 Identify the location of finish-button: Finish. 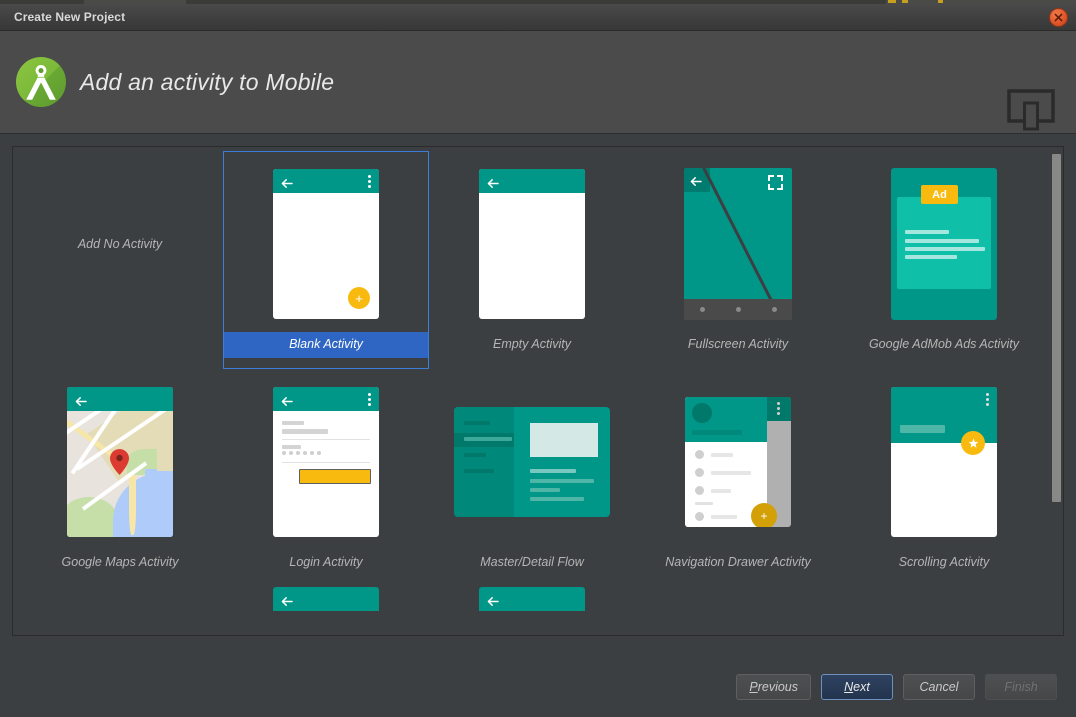
(1021, 687).